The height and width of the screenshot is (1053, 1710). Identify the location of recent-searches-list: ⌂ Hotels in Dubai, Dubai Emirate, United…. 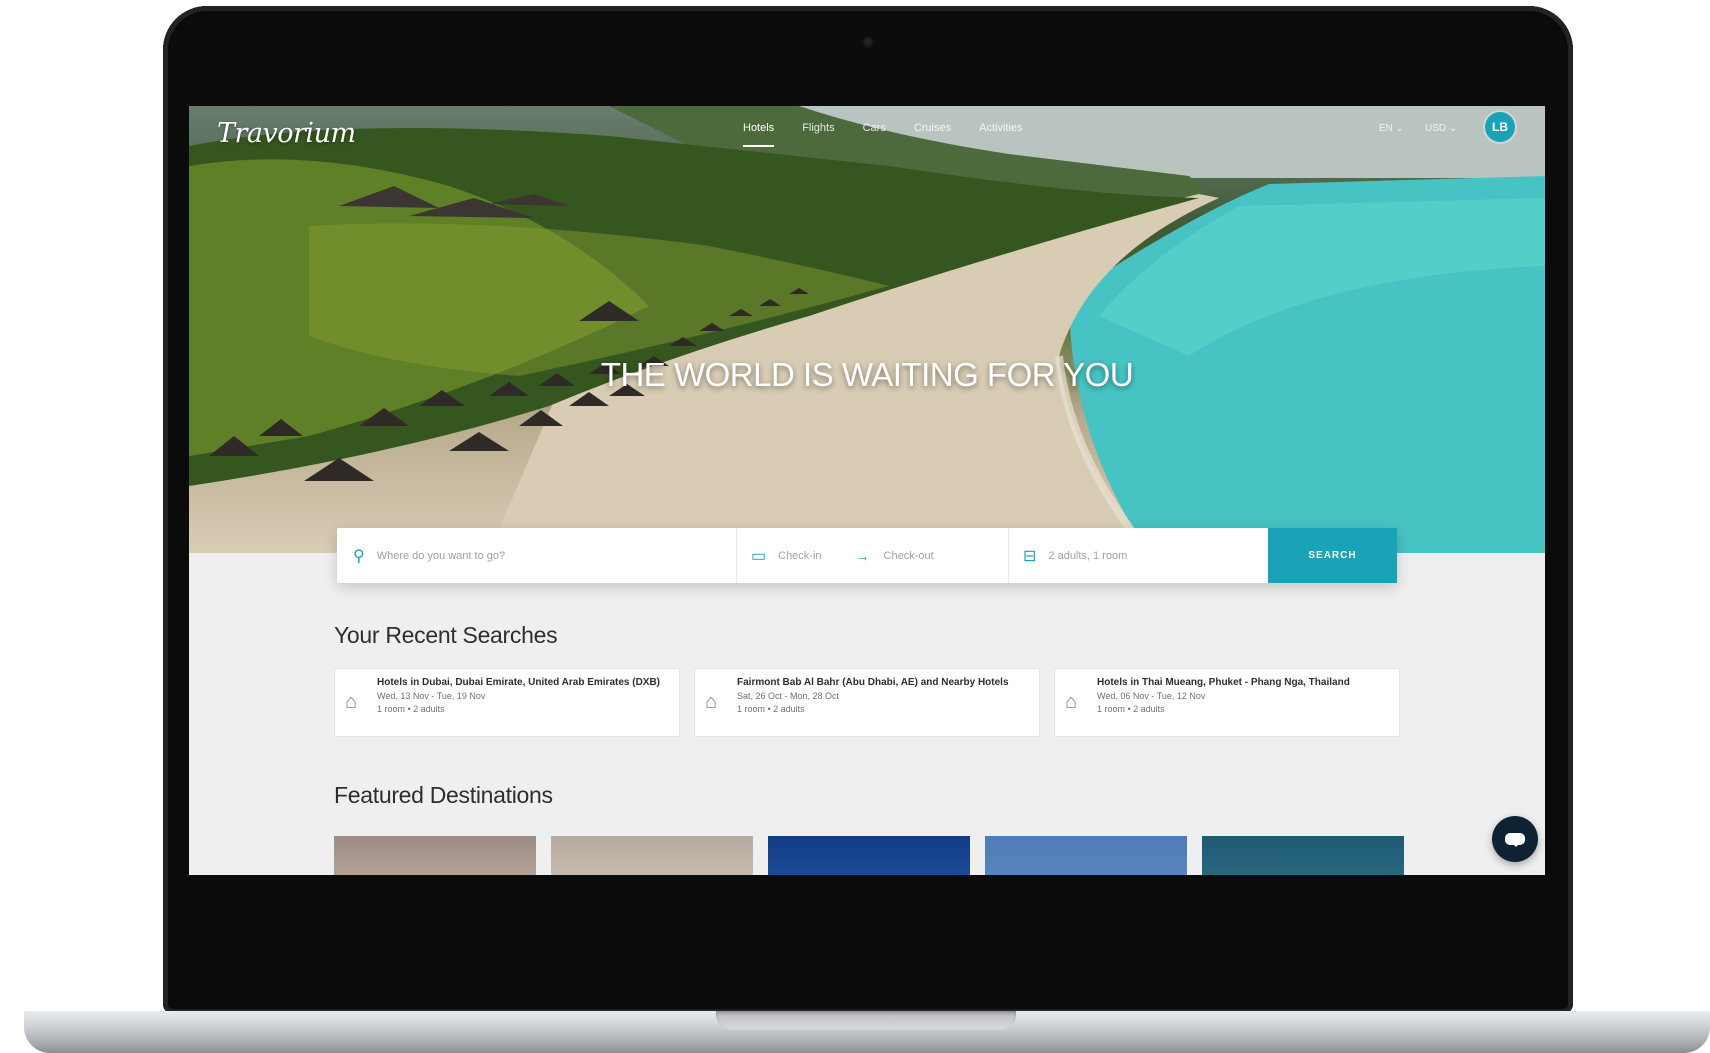
(867, 702).